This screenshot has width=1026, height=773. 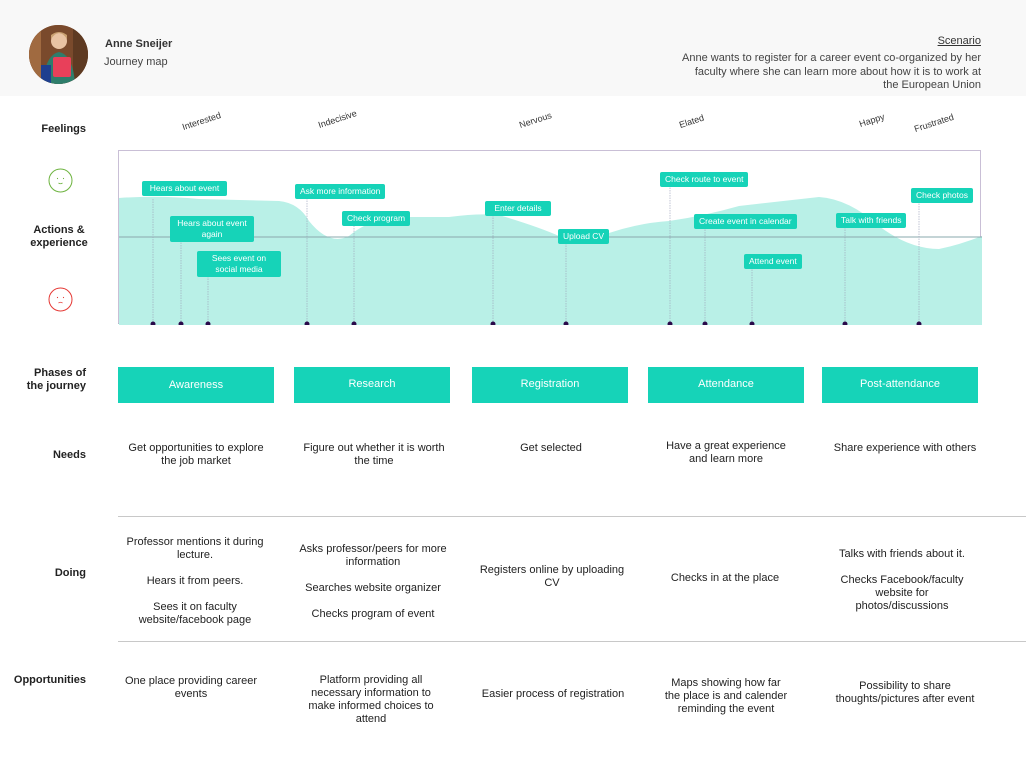 What do you see at coordinates (340, 191) in the screenshot?
I see `action-card: Ask more information` at bounding box center [340, 191].